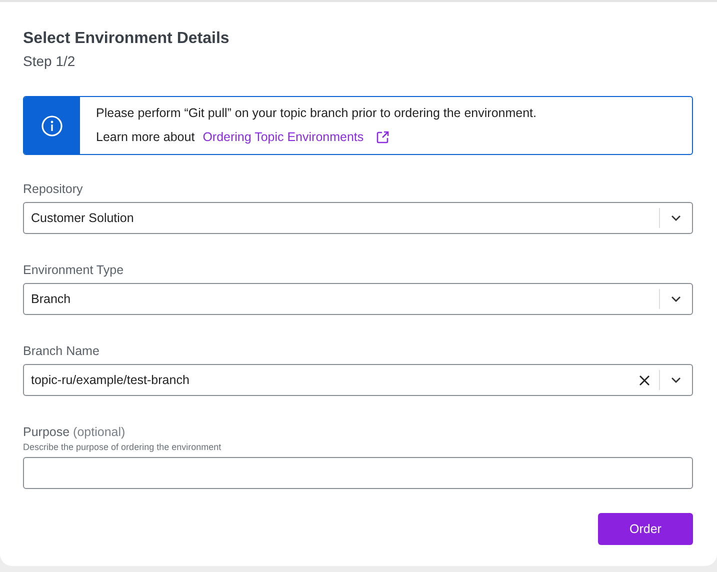 Image resolution: width=717 pixels, height=572 pixels. What do you see at coordinates (99, 432) in the screenshot?
I see `optional-note: (optional)` at bounding box center [99, 432].